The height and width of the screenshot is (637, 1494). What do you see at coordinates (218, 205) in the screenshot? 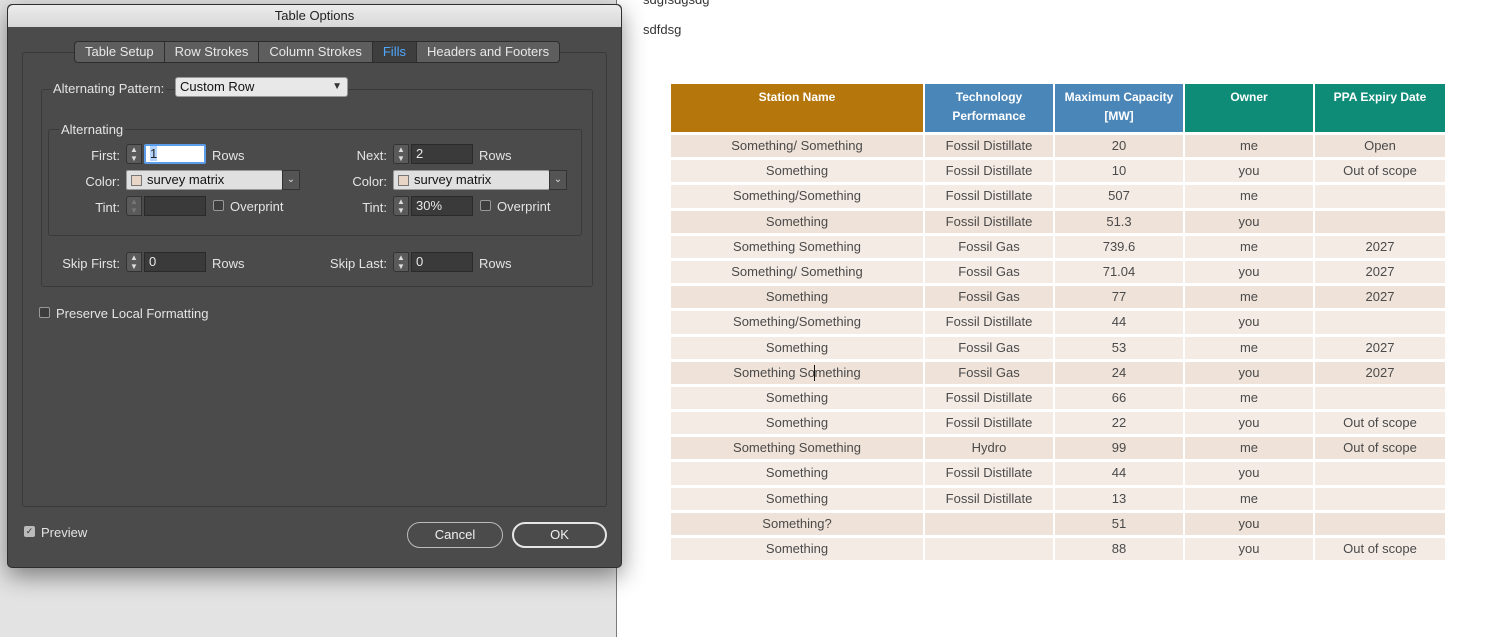
I see `first-overprint-checkbox` at bounding box center [218, 205].